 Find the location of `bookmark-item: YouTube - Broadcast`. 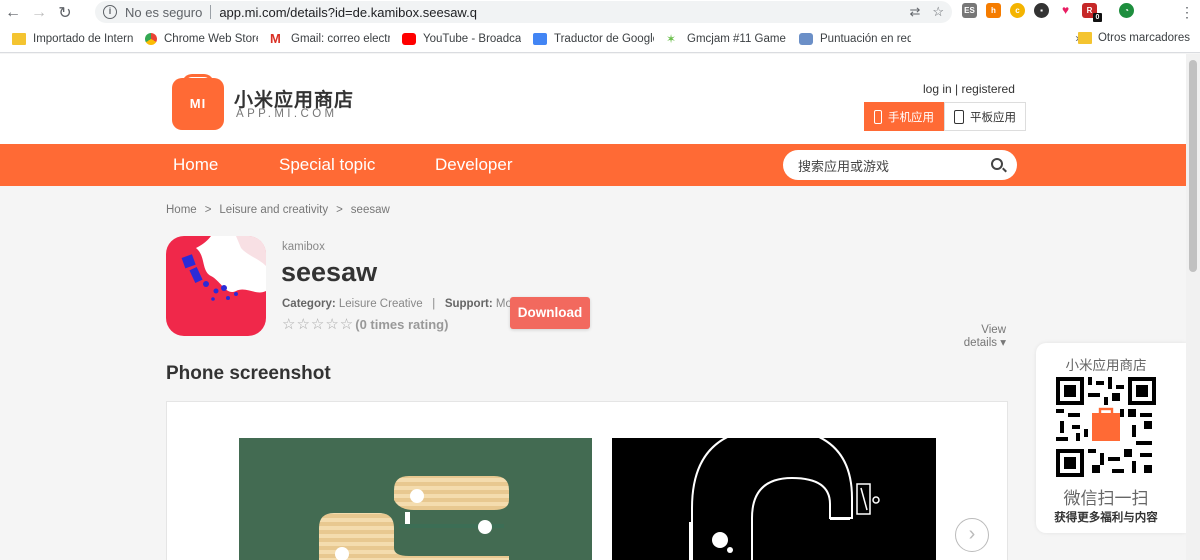

bookmark-item: YouTube - Broadcast is located at coordinates (461, 38).